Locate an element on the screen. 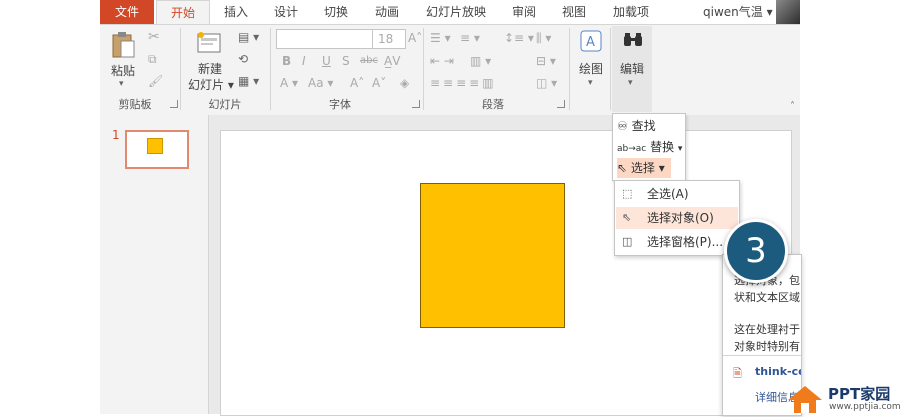  smartart-icon: ◫ ▾ is located at coordinates (546, 83).